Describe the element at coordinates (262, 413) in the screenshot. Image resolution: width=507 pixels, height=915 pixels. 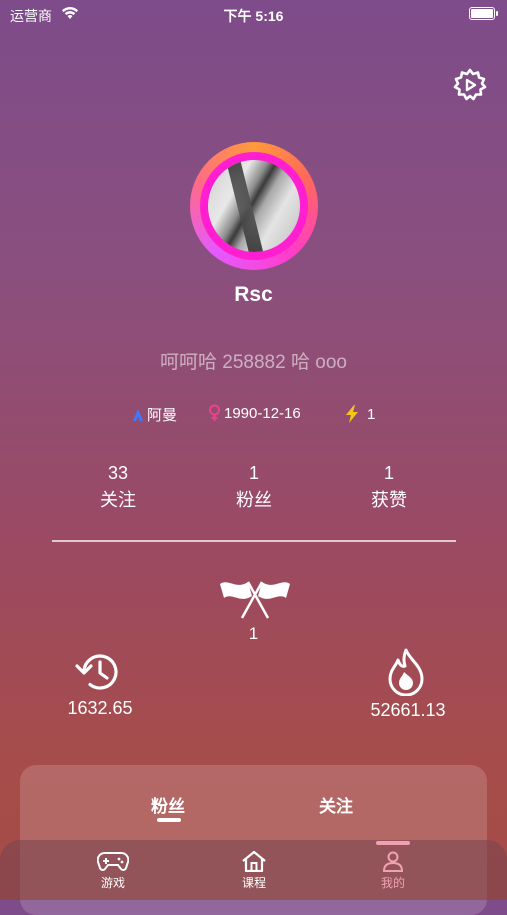
I see `birthday-text: 1990-12-16` at that location.